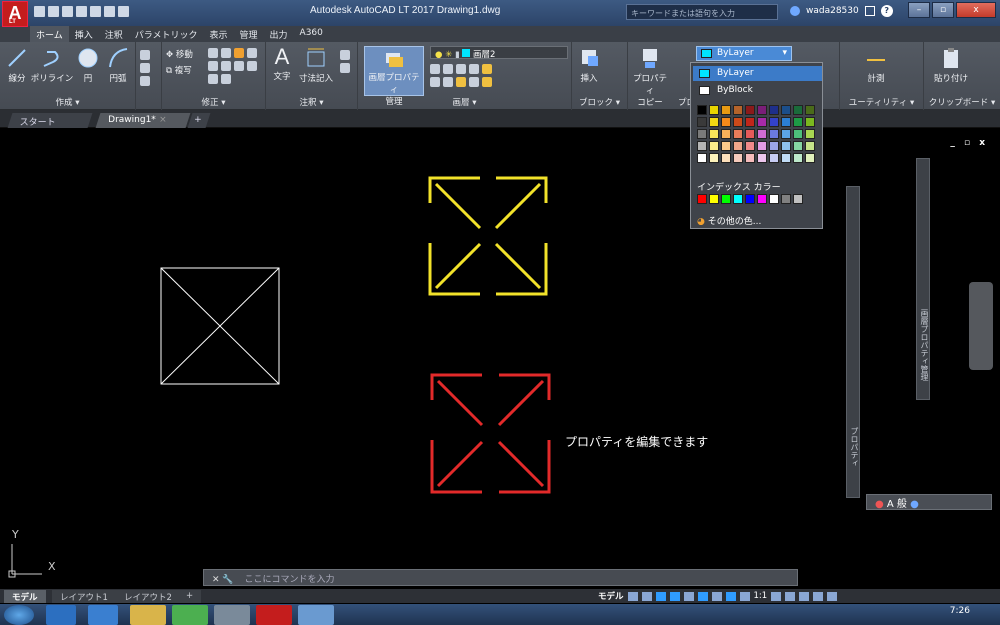 The width and height of the screenshot is (1000, 625). What do you see at coordinates (25, 596) in the screenshot?
I see `layout-tab-model: モデル` at bounding box center [25, 596].